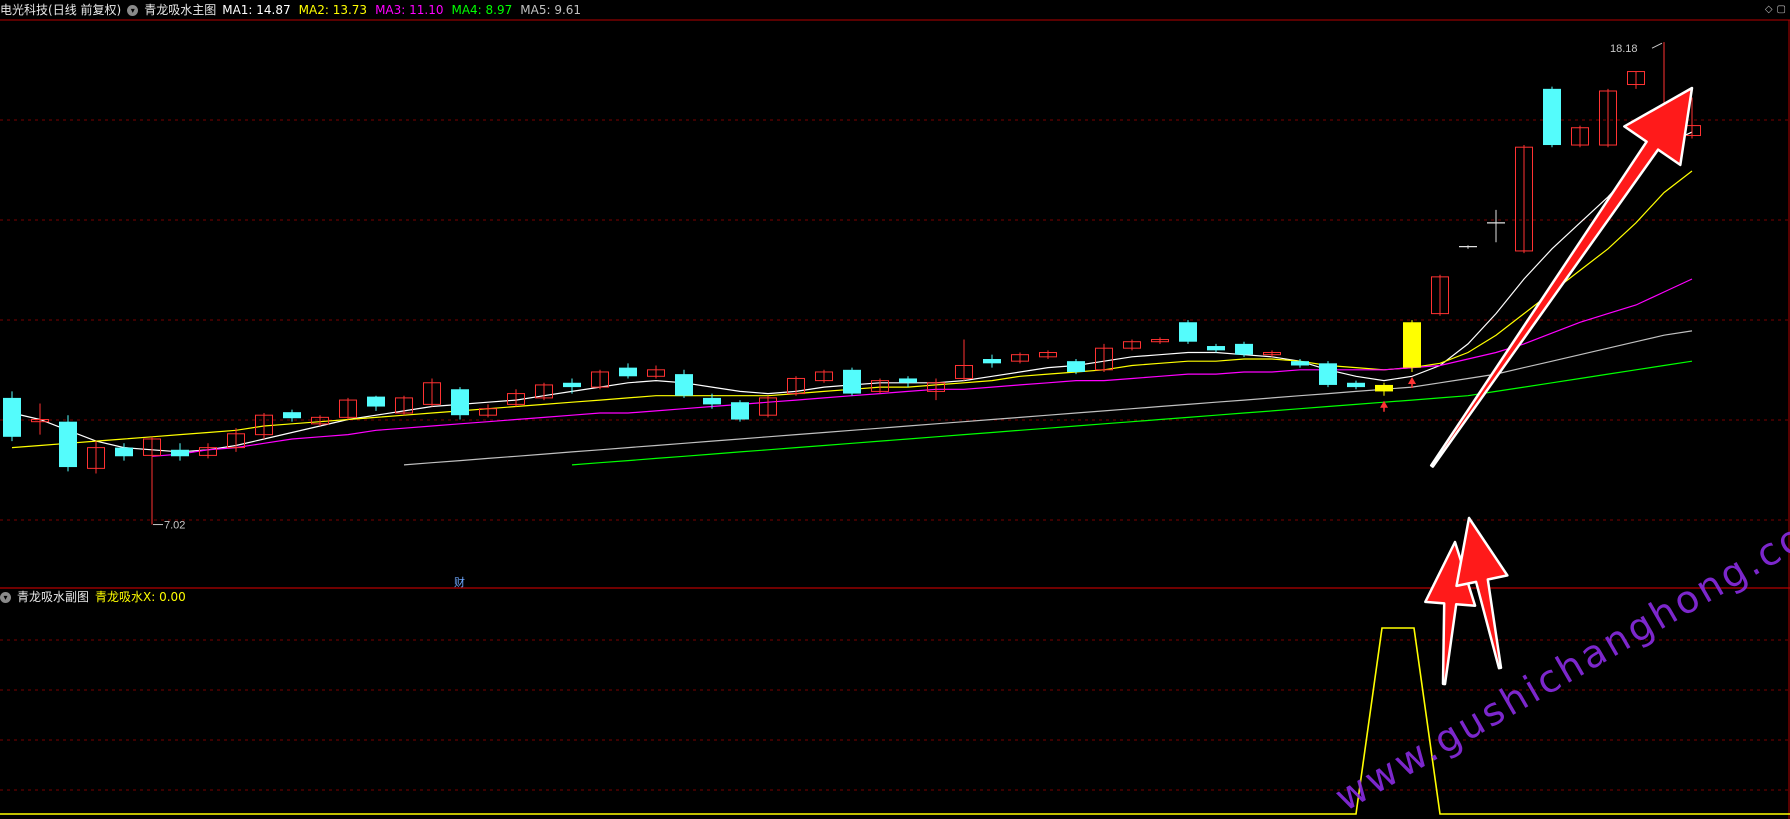 The height and width of the screenshot is (819, 1790). Describe the element at coordinates (1773, 9) in the screenshot. I see `panel-controls: ◇ ▢` at that location.